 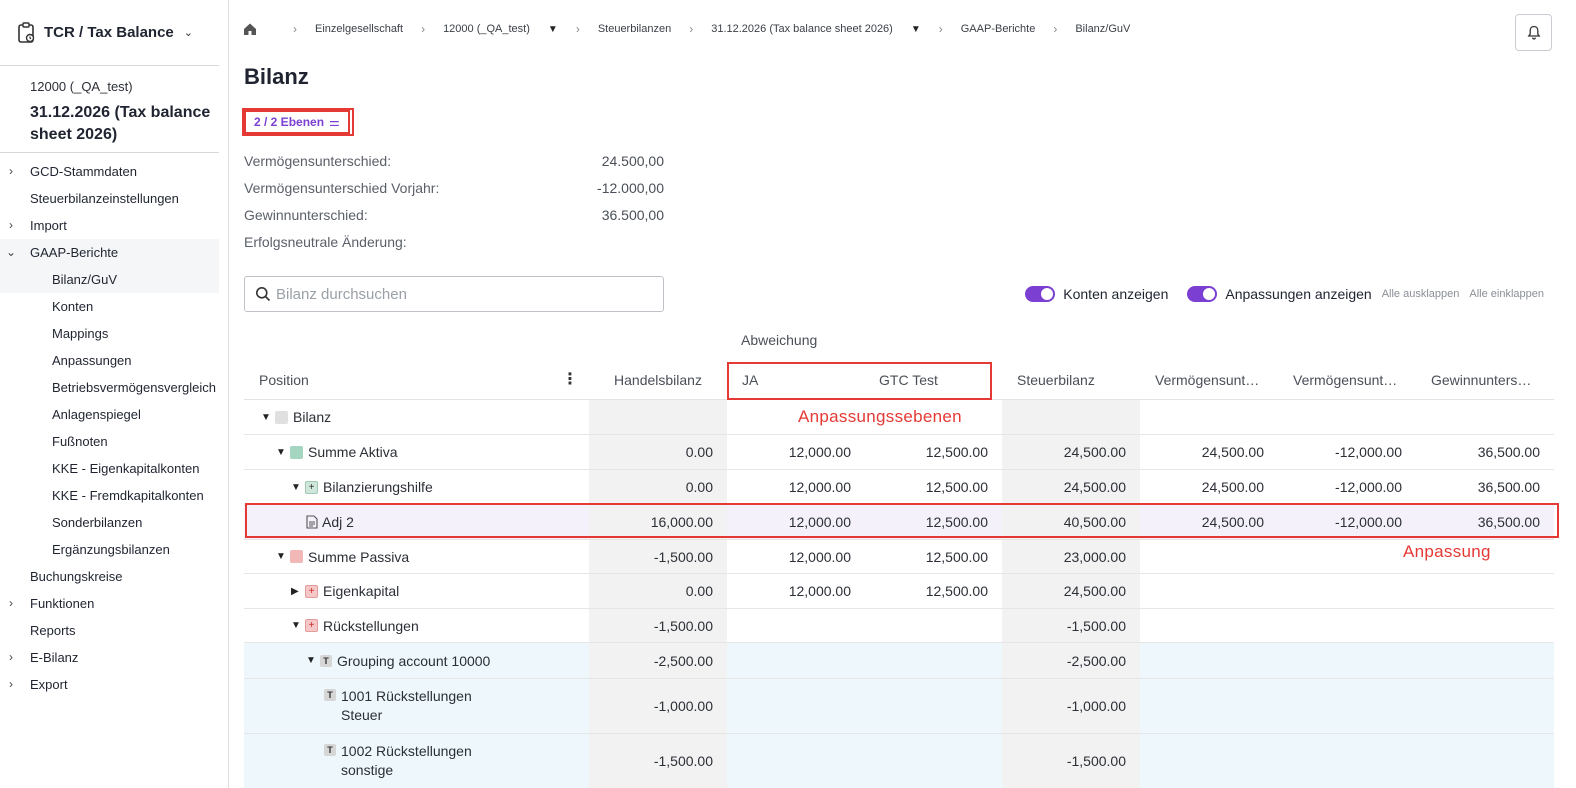 I want to click on sidebar-item-ergaenzungsbilanzen: Ergänzungsbilanzen, so click(x=109, y=549).